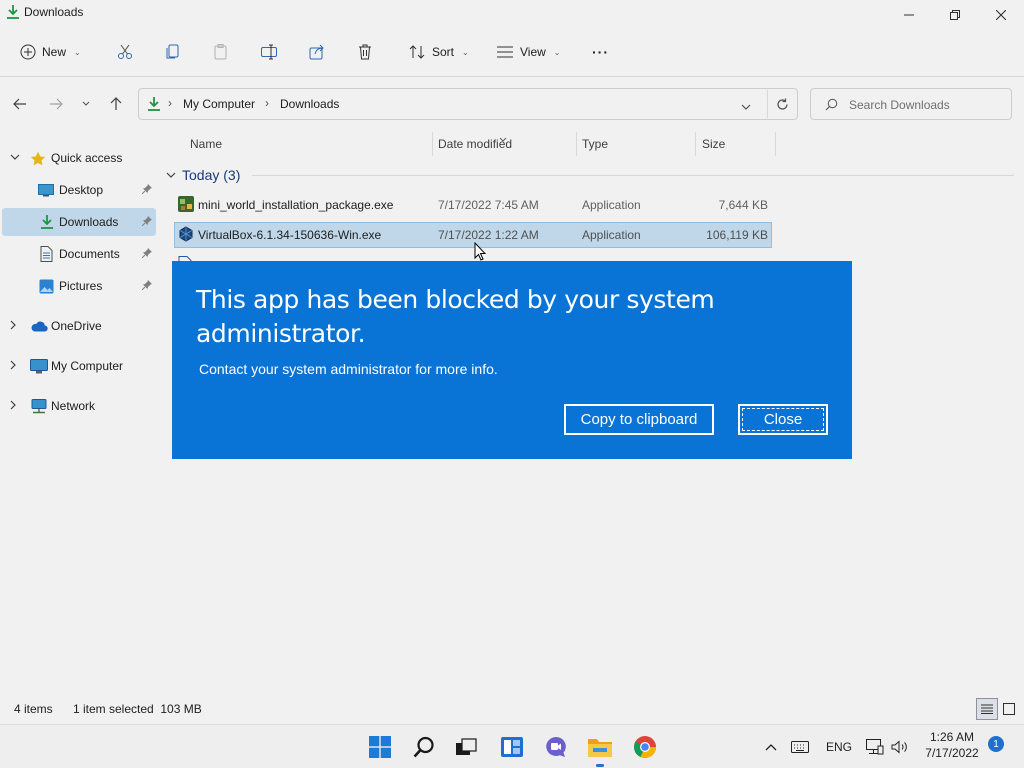  I want to click on chrome-icon, so click(645, 747).